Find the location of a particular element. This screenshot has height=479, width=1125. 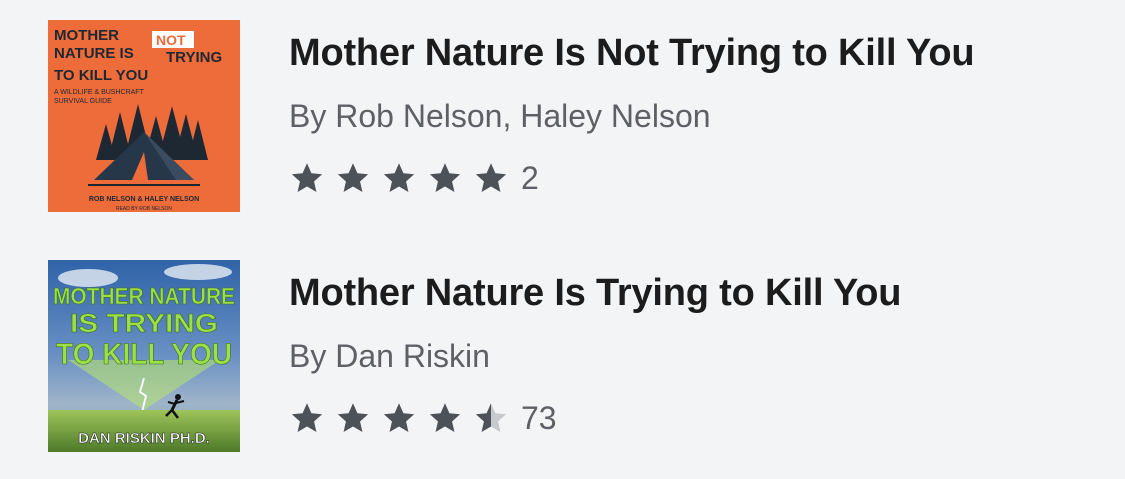

cover-text: MOTHER NATURE is located at coordinates (144, 296).